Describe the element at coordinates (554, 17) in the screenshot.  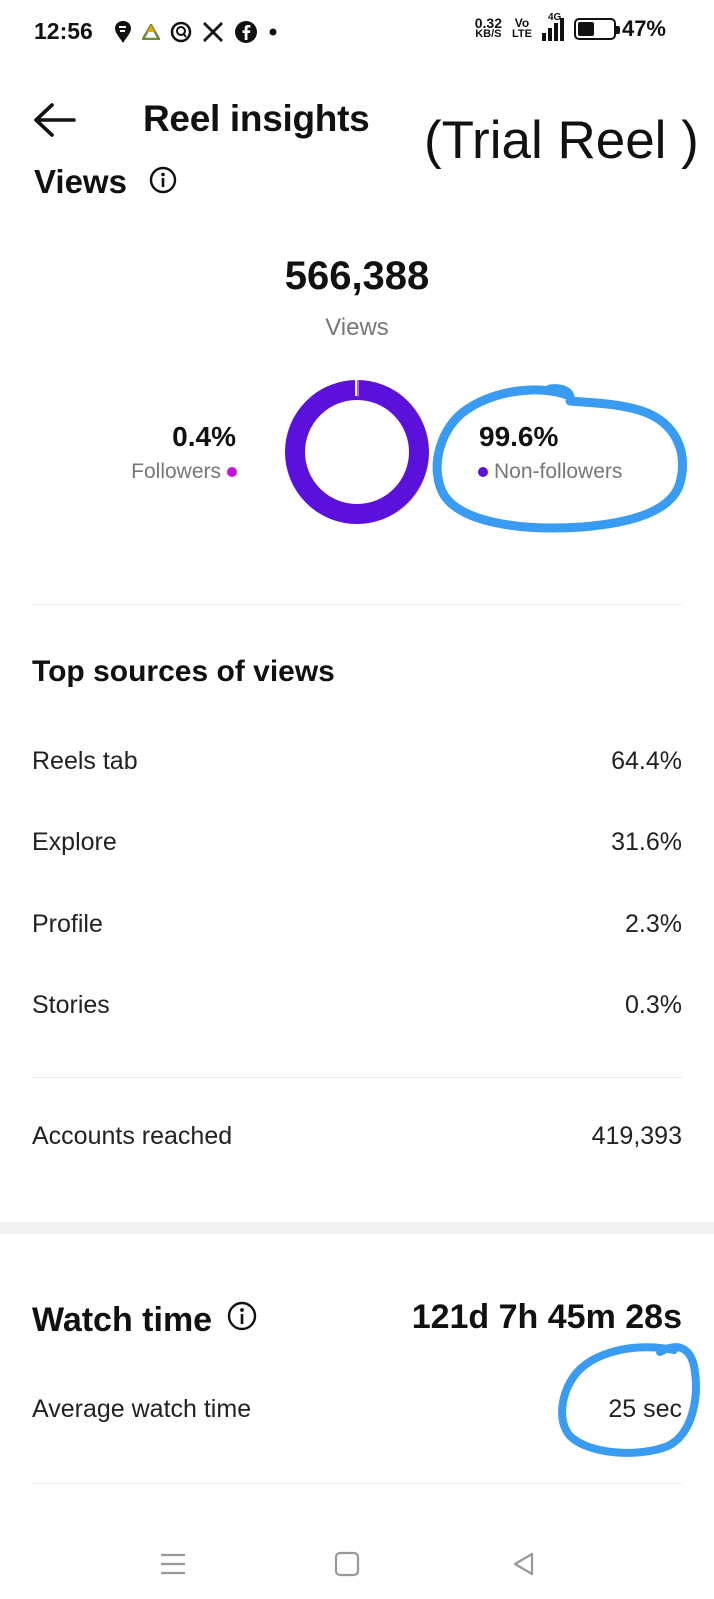
I see `network-type: 4G` at that location.